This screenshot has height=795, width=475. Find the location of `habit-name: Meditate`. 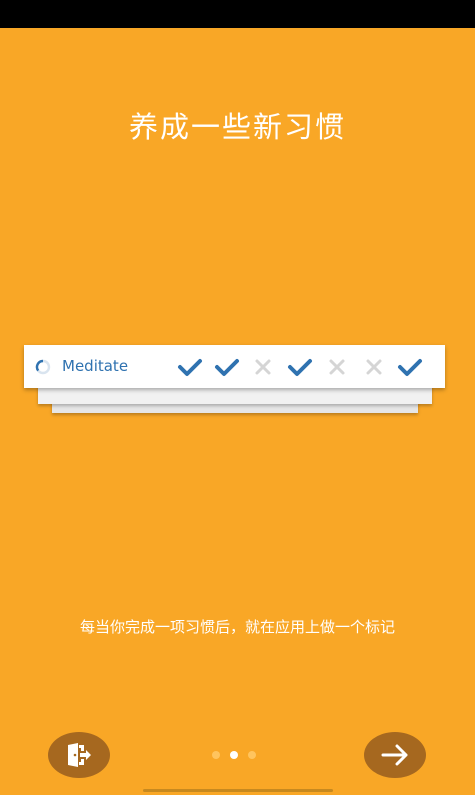

habit-name: Meditate is located at coordinates (95, 366).